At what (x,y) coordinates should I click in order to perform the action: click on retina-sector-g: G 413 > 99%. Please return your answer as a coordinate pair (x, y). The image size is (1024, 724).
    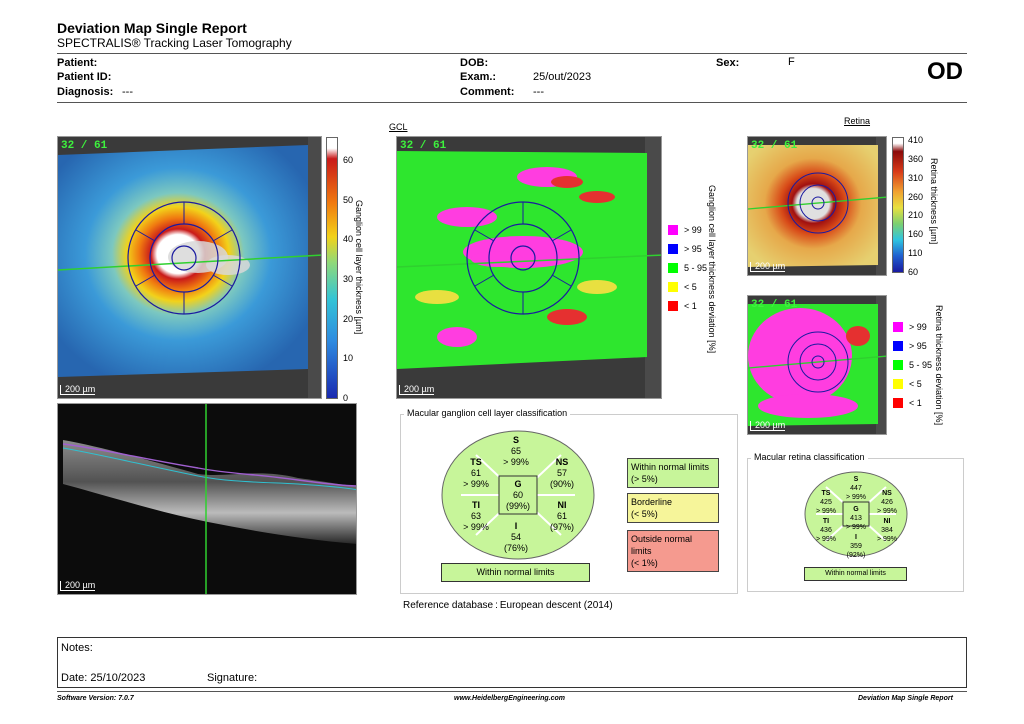
    Looking at the image, I should click on (856, 518).